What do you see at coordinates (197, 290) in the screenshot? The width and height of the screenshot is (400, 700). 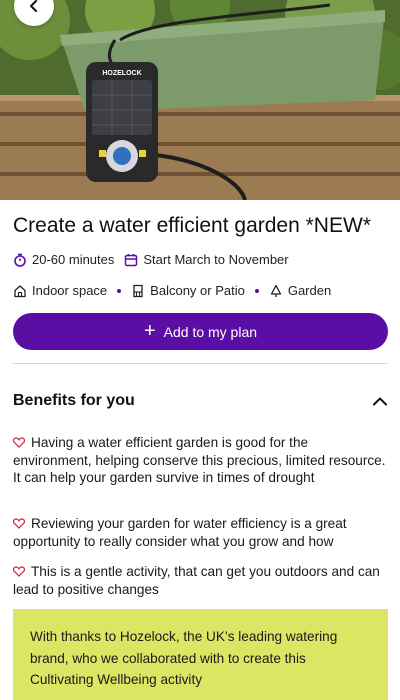 I see `location-label: Balcony or Patio` at bounding box center [197, 290].